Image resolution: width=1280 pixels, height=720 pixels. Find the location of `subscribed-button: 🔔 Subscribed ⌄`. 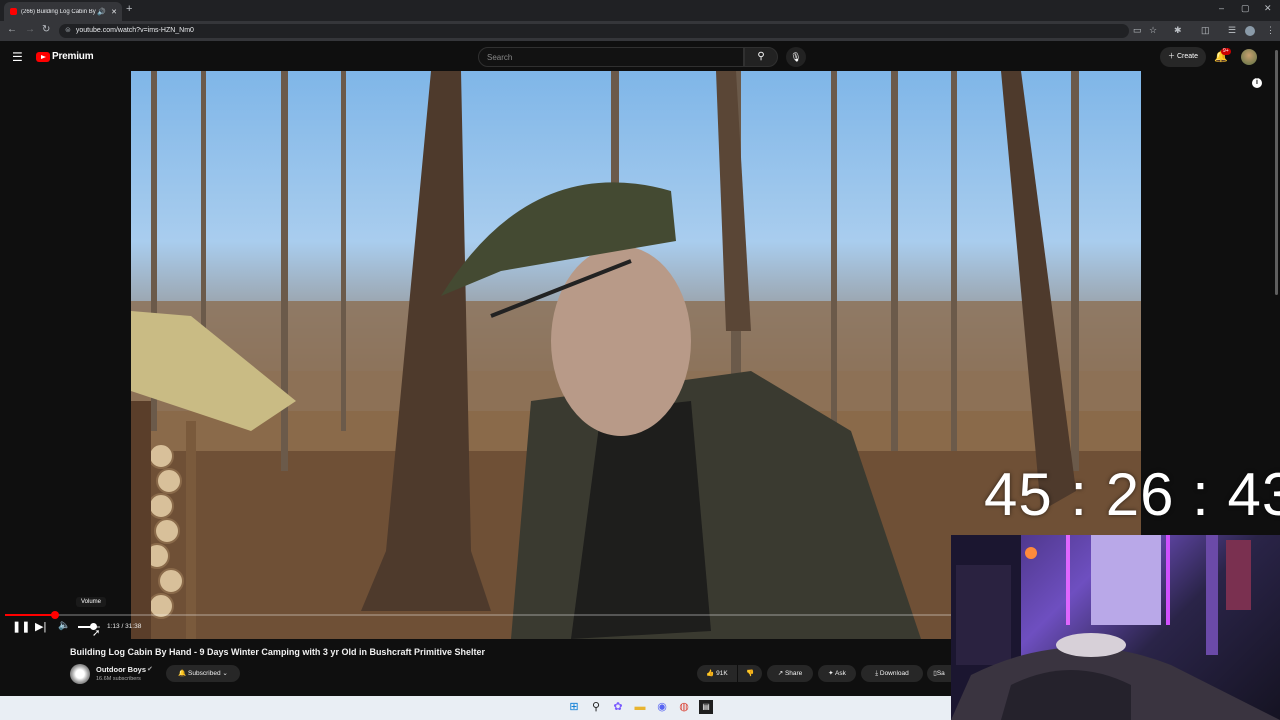

subscribed-button: 🔔 Subscribed ⌄ is located at coordinates (203, 673).